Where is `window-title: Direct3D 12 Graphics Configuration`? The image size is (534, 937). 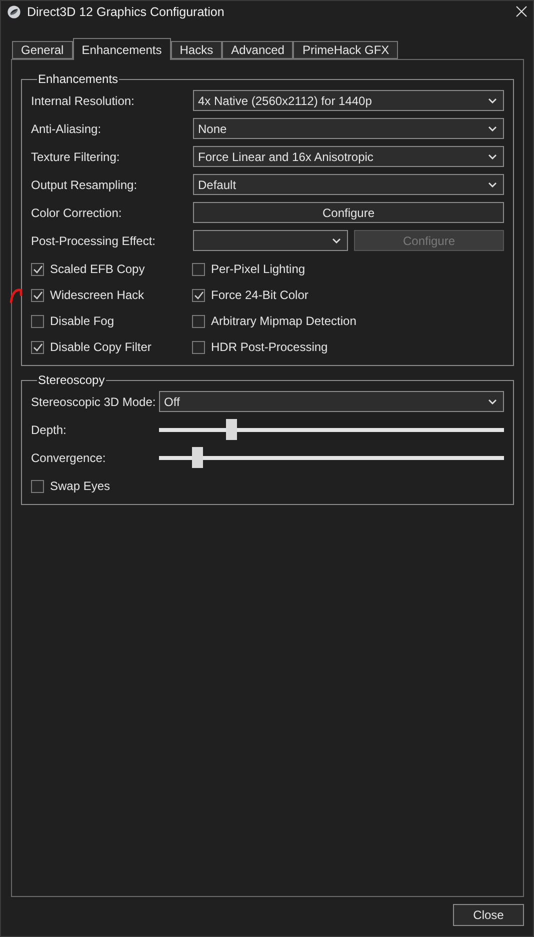
window-title: Direct3D 12 Graphics Configuration is located at coordinates (126, 11).